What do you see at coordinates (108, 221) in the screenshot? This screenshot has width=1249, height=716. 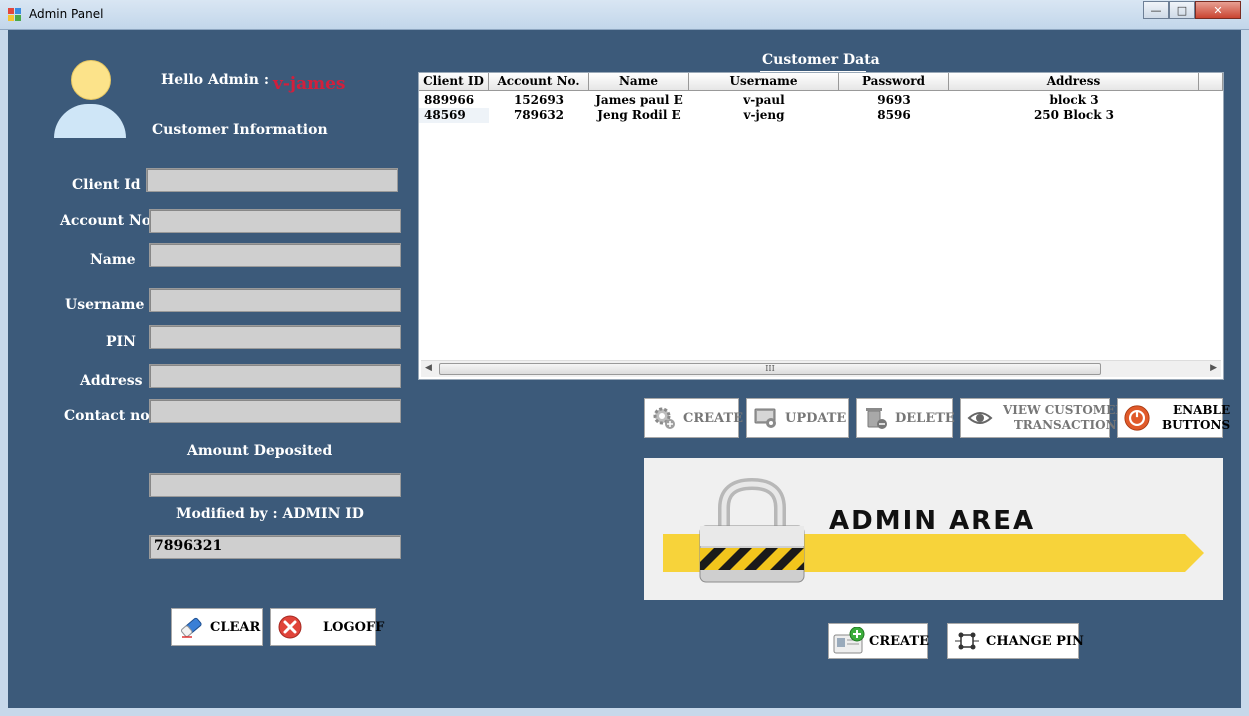 I see `account-no-label: Account No.` at bounding box center [108, 221].